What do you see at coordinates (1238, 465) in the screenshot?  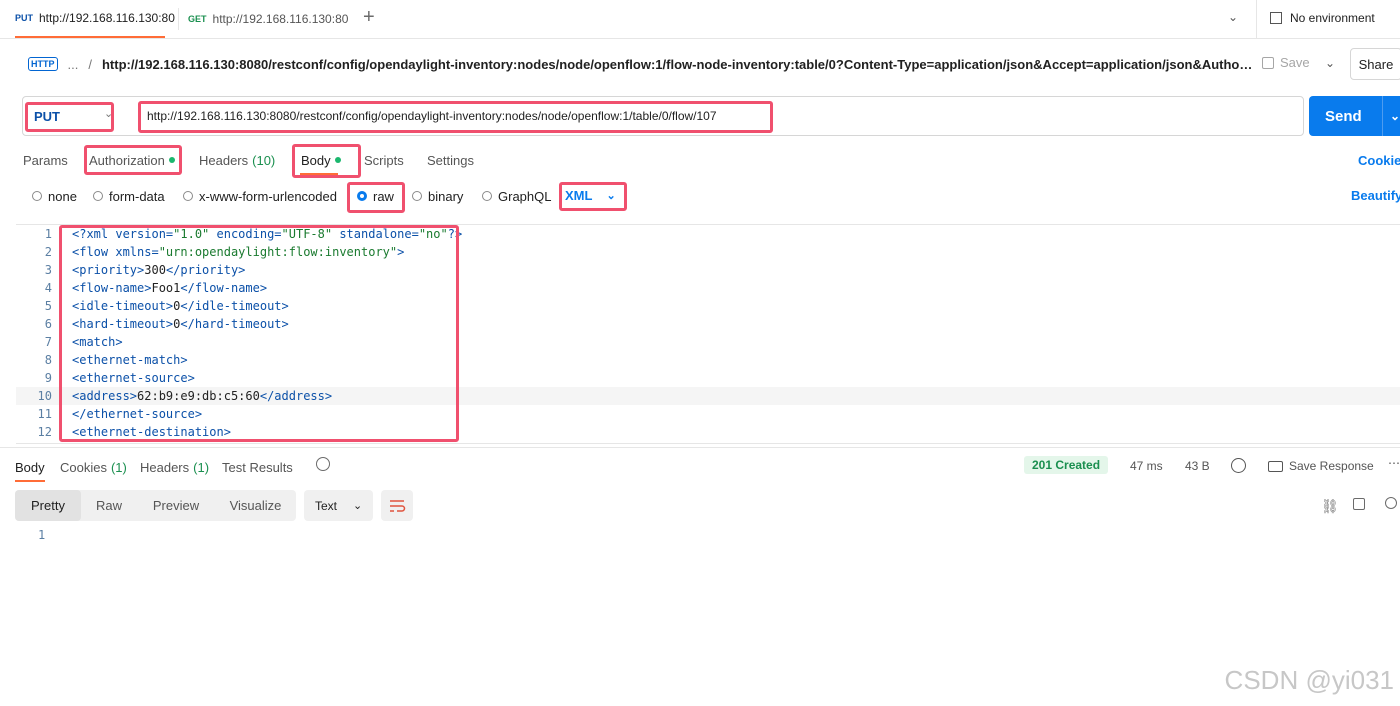 I see `globe-icon` at bounding box center [1238, 465].